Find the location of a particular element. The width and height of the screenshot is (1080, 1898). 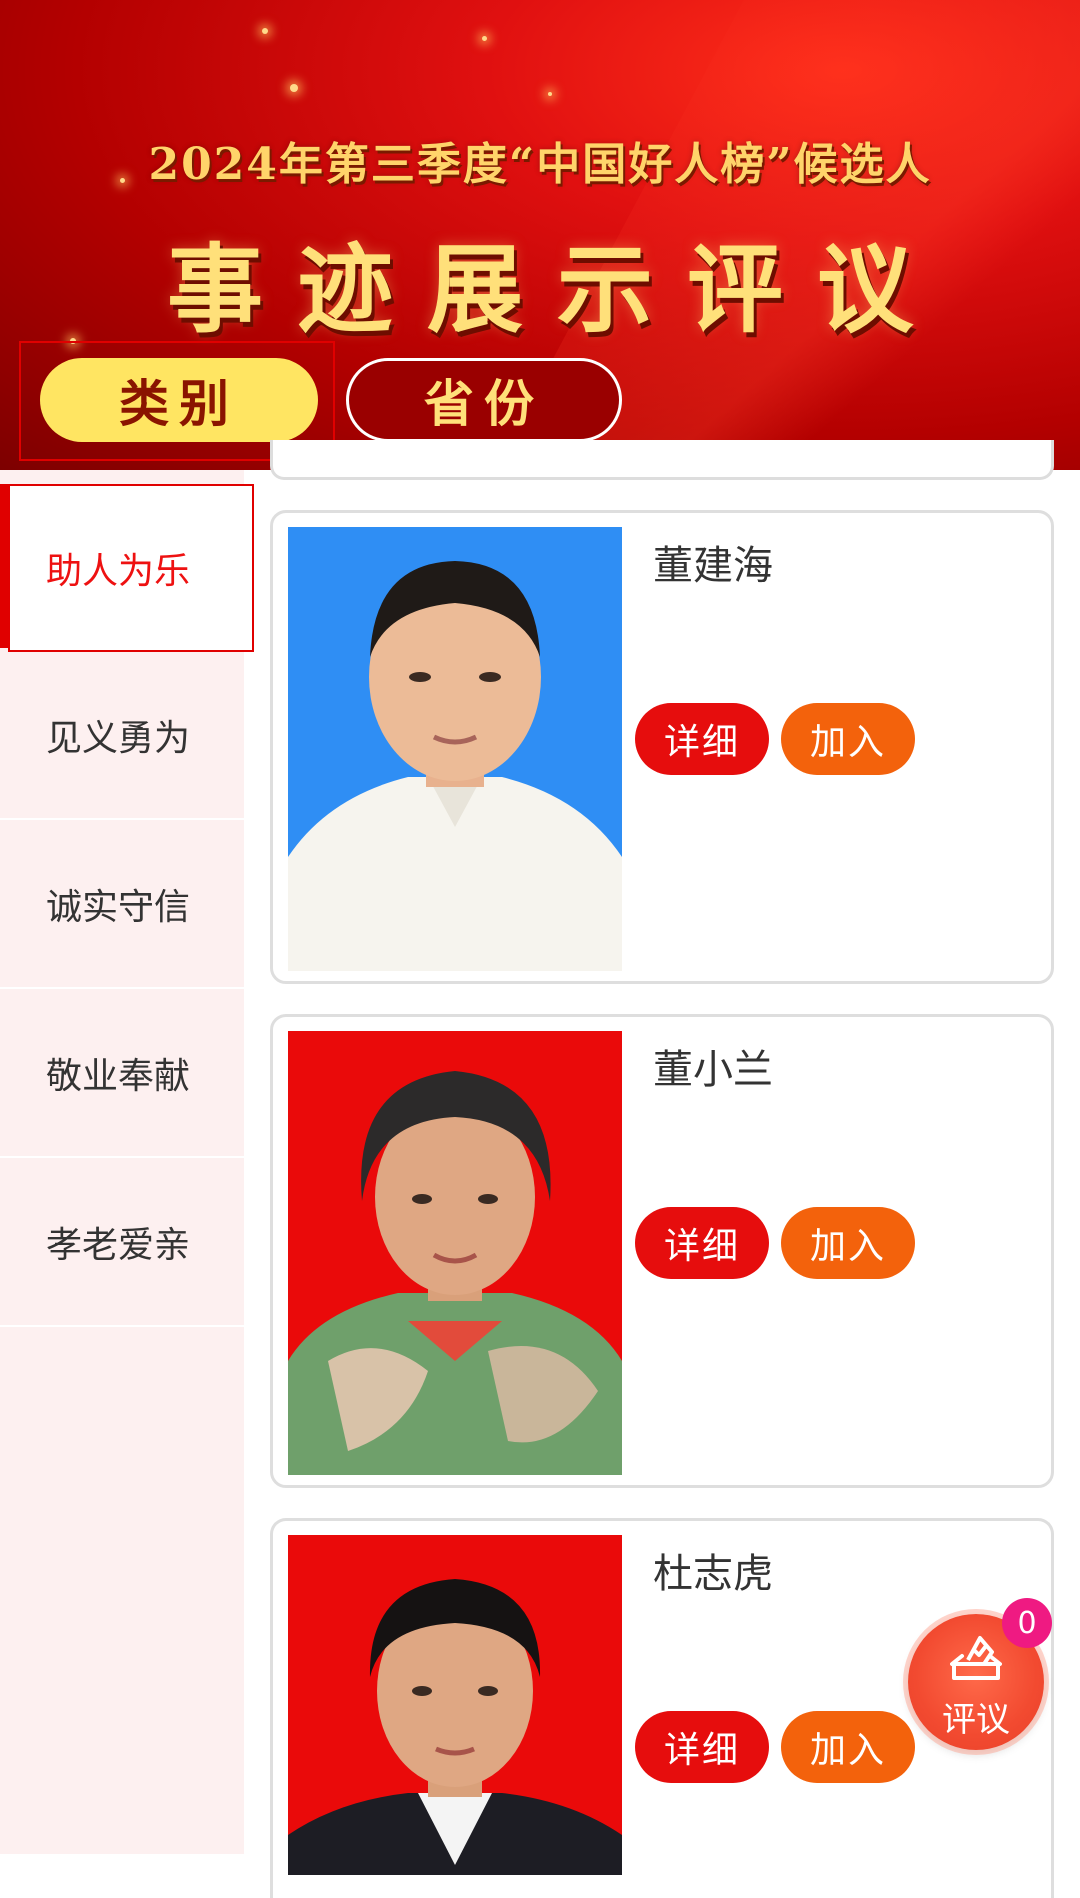

banner-title: 事迹展示评议 is located at coordinates (557, 289).